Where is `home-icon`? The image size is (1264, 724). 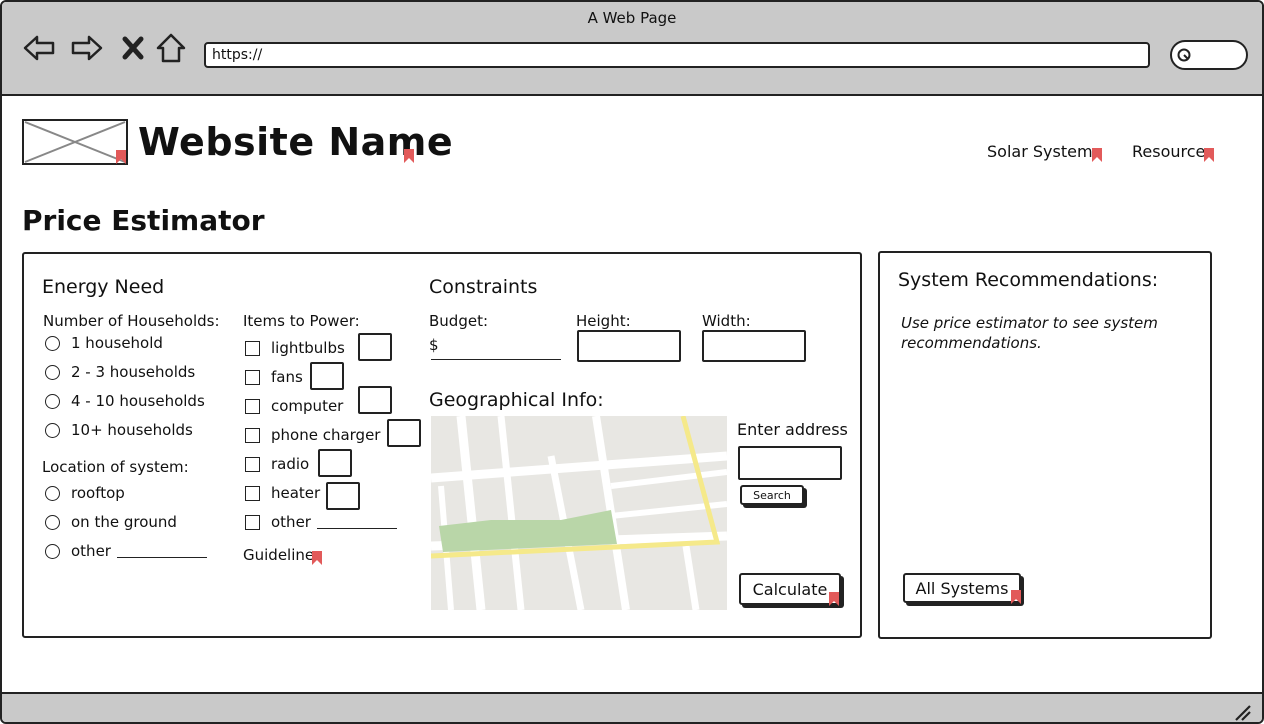 home-icon is located at coordinates (171, 48).